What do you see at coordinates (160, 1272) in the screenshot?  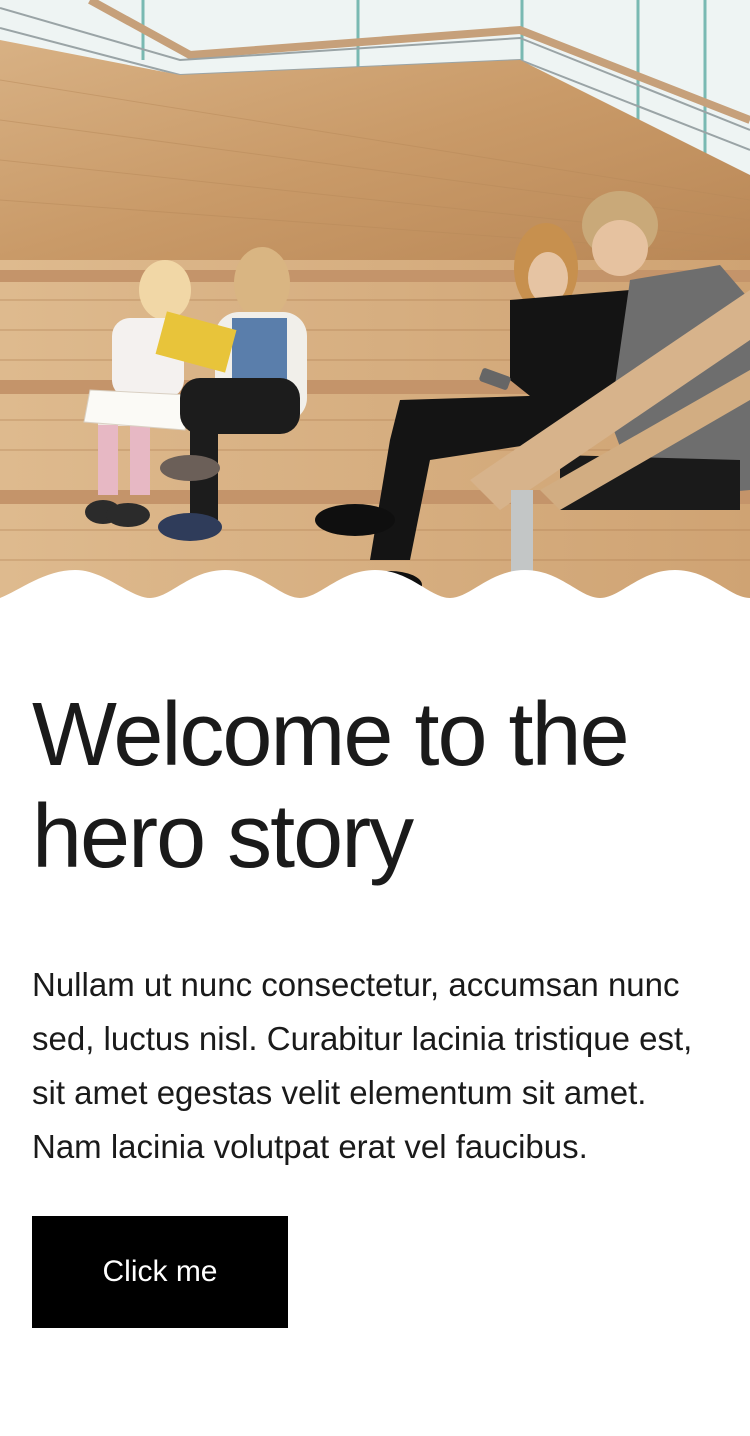 I see `click-me-button: Click me` at bounding box center [160, 1272].